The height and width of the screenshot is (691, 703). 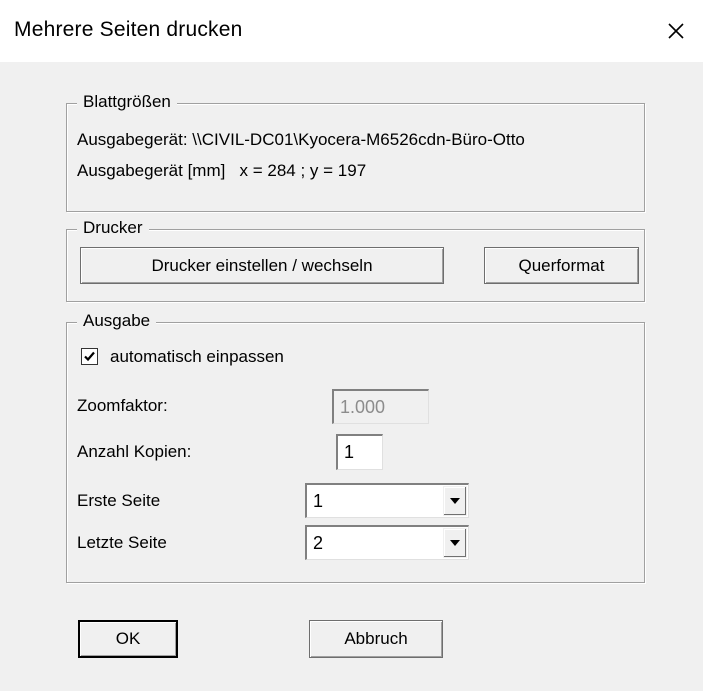 What do you see at coordinates (222, 170) in the screenshot?
I see `output-size-text: Ausgabegerät [mm] x = 284 ; y = 197` at bounding box center [222, 170].